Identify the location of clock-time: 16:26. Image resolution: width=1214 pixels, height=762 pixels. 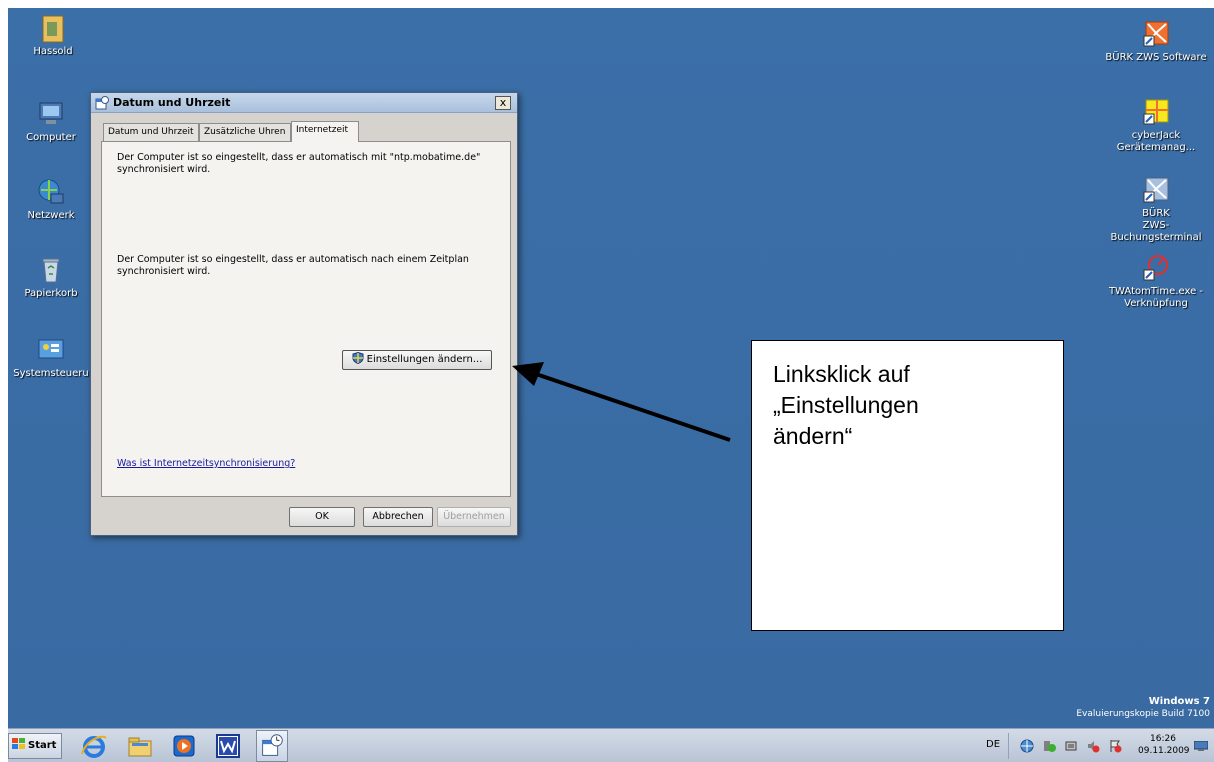
(1163, 739).